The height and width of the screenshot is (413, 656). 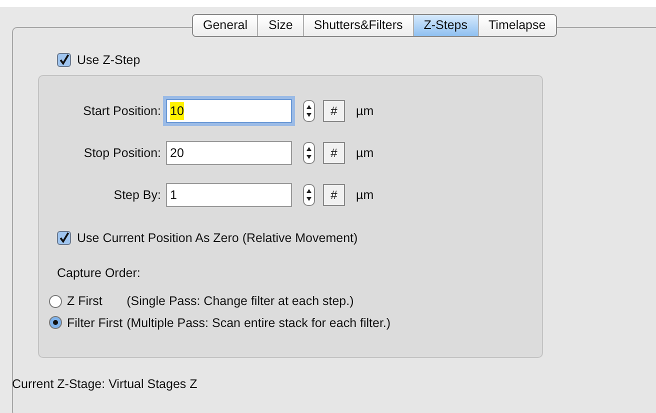 What do you see at coordinates (517, 25) in the screenshot?
I see `tab: Timelapse` at bounding box center [517, 25].